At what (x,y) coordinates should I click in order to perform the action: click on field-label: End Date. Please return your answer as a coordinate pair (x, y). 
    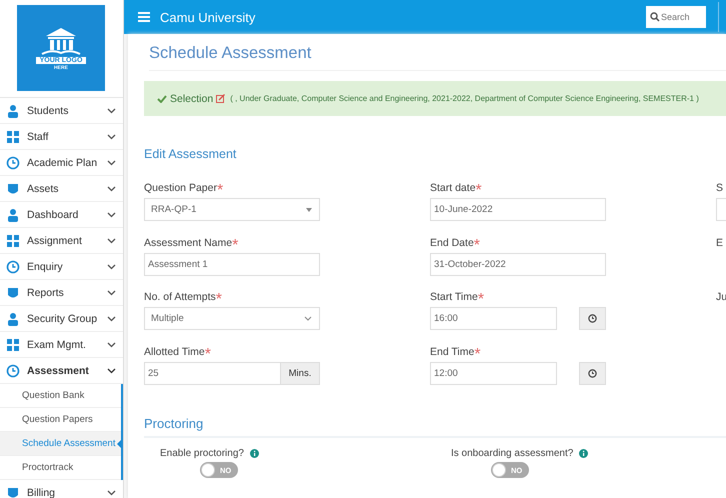
    Looking at the image, I should click on (452, 243).